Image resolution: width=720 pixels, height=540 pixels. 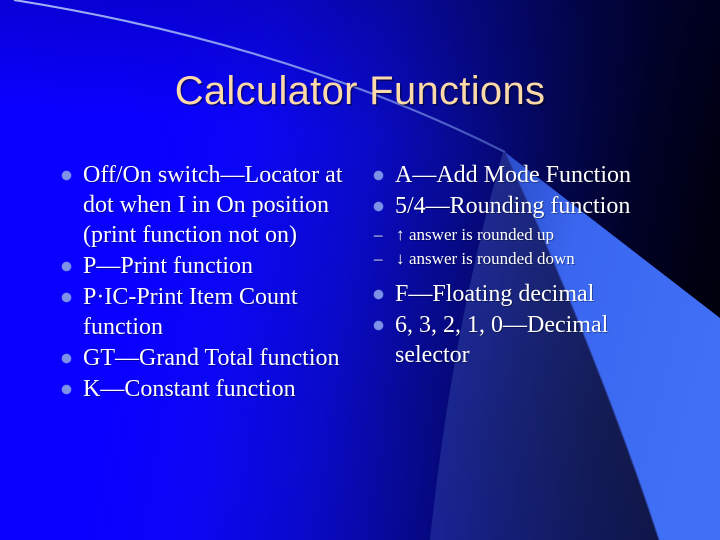 What do you see at coordinates (189, 389) in the screenshot?
I see `list-item-label: K—Constant function` at bounding box center [189, 389].